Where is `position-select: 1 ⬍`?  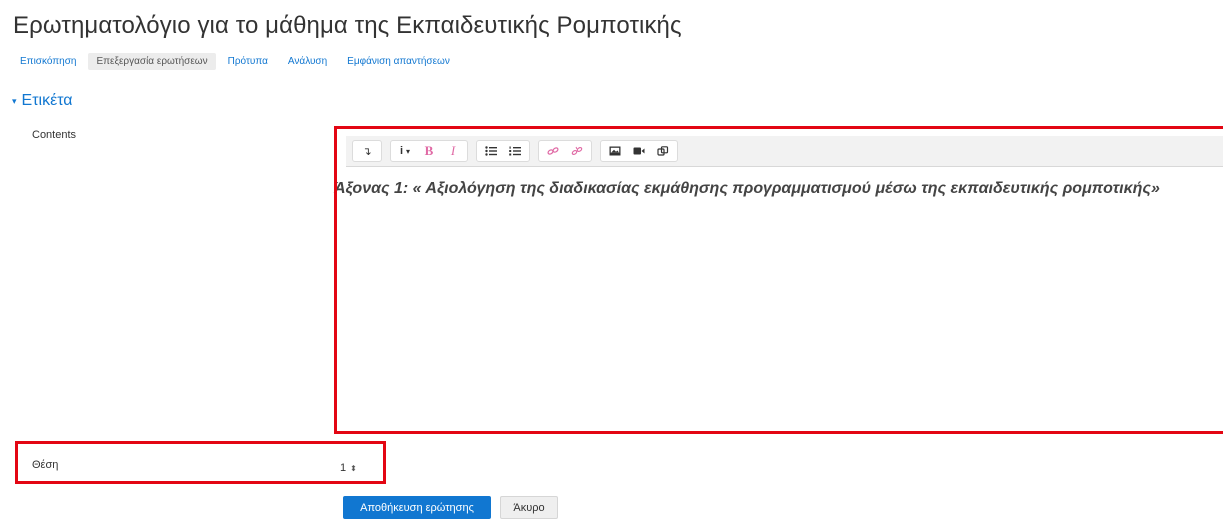
position-select: 1 ⬍ is located at coordinates (355, 468).